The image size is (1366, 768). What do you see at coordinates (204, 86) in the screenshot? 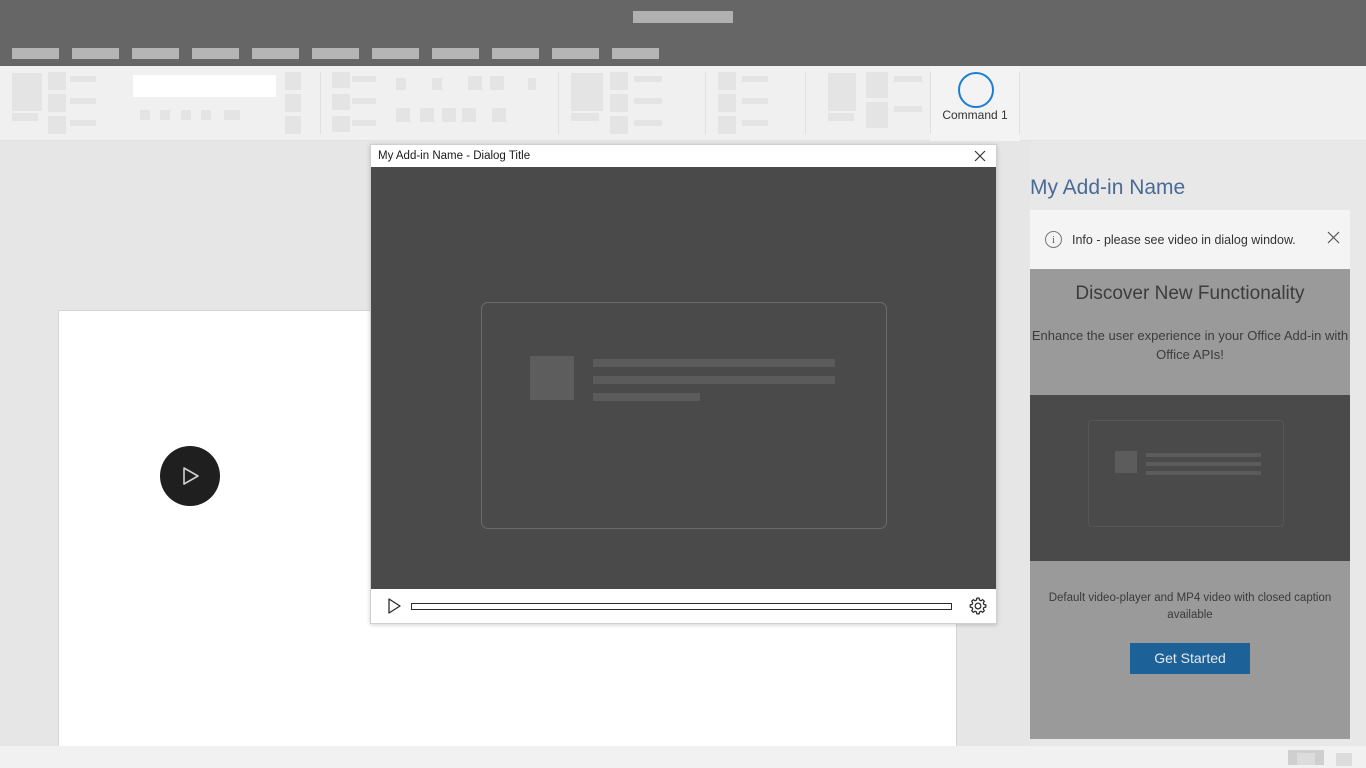
I see `ribbon-search-input` at bounding box center [204, 86].